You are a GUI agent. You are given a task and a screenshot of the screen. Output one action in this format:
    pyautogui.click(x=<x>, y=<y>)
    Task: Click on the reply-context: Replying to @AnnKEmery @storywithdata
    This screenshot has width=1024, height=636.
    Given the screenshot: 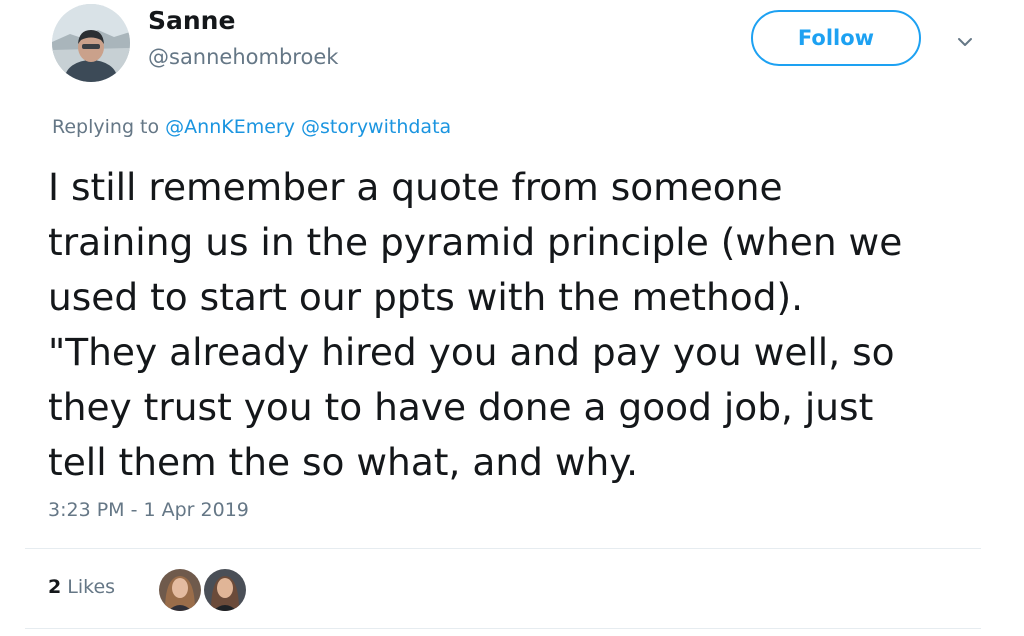 What is the action you would take?
    pyautogui.click(x=251, y=127)
    